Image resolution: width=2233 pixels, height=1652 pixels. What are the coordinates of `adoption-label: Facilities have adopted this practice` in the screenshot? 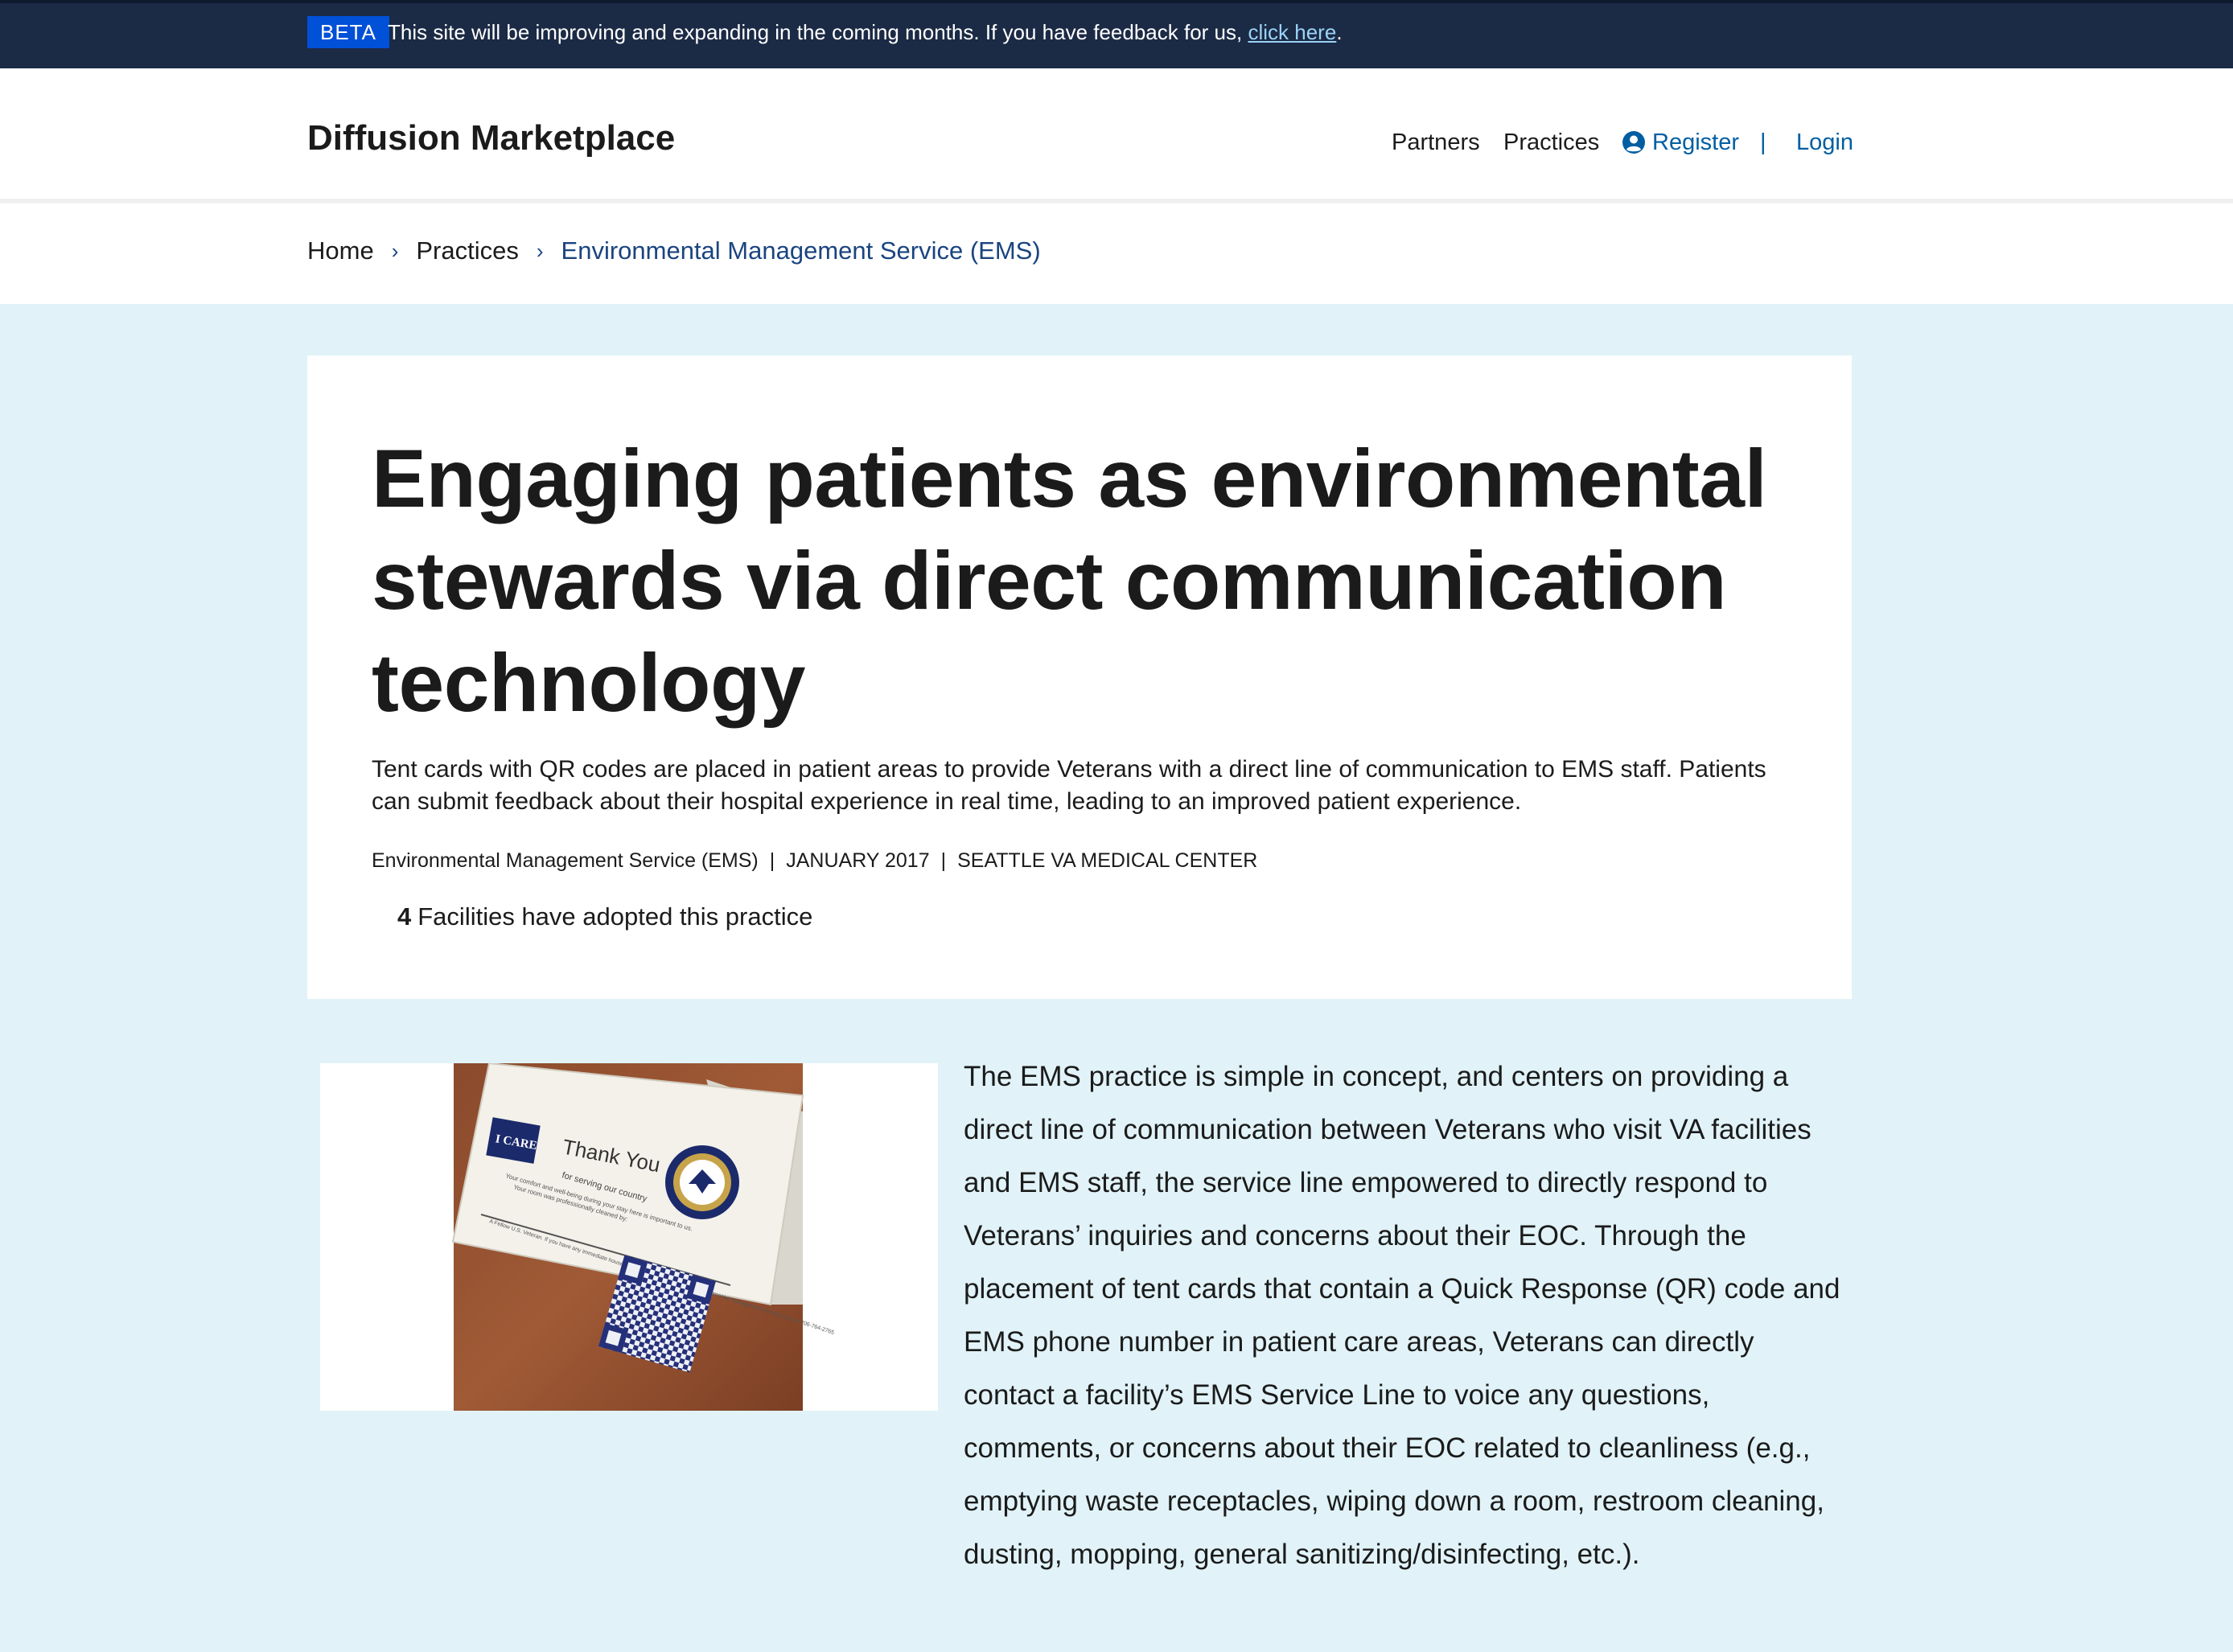 It's located at (615, 916).